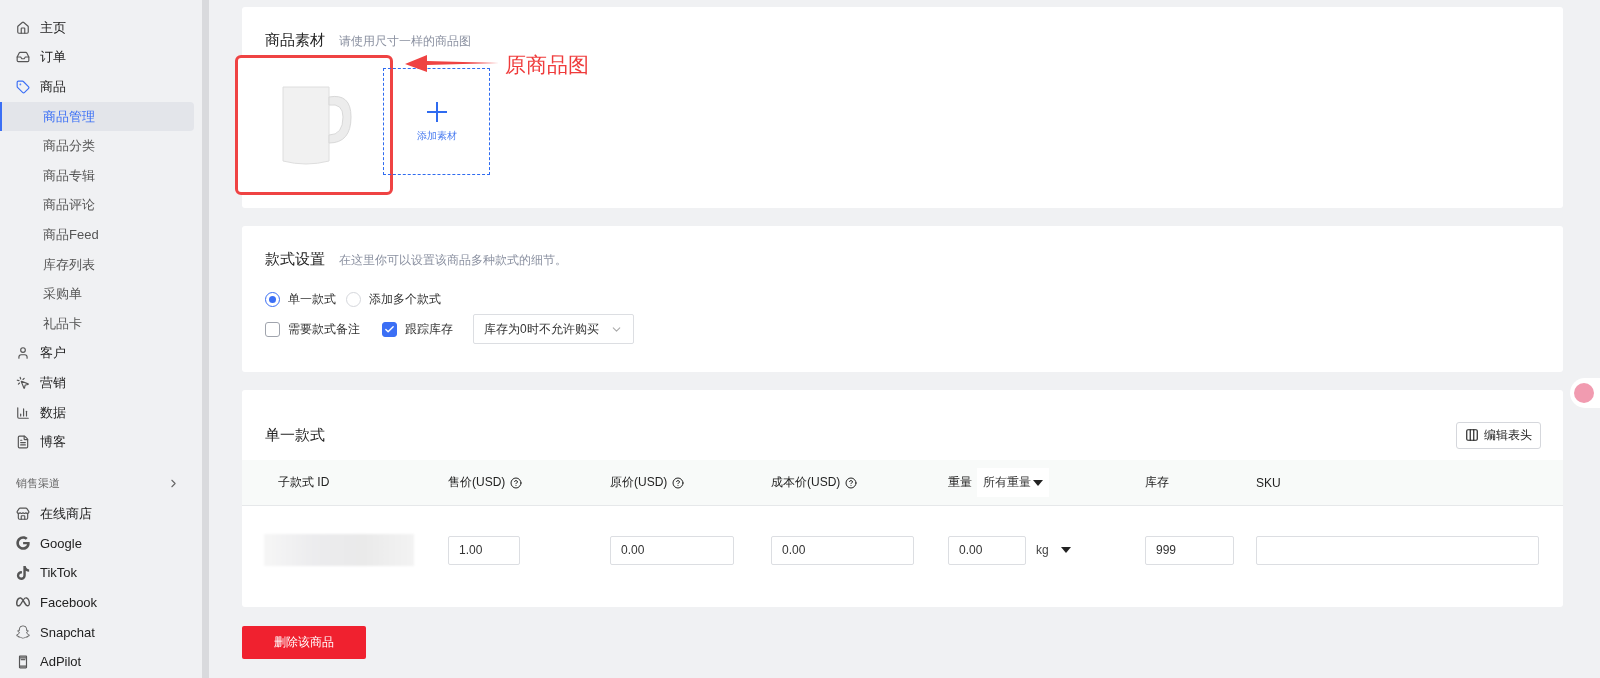  Describe the element at coordinates (304, 482) in the screenshot. I see `column-header: 子款式 ID` at that location.